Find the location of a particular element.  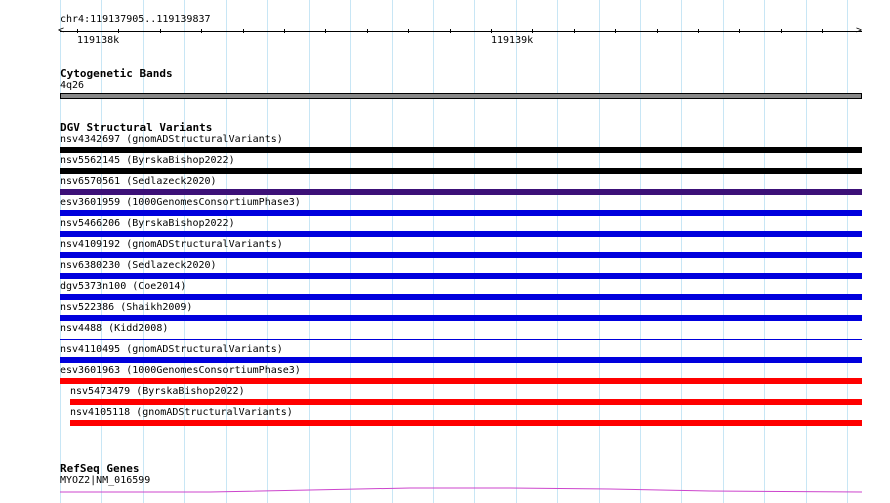

refseq-track-title: RefSeq Genes is located at coordinates (99, 468).